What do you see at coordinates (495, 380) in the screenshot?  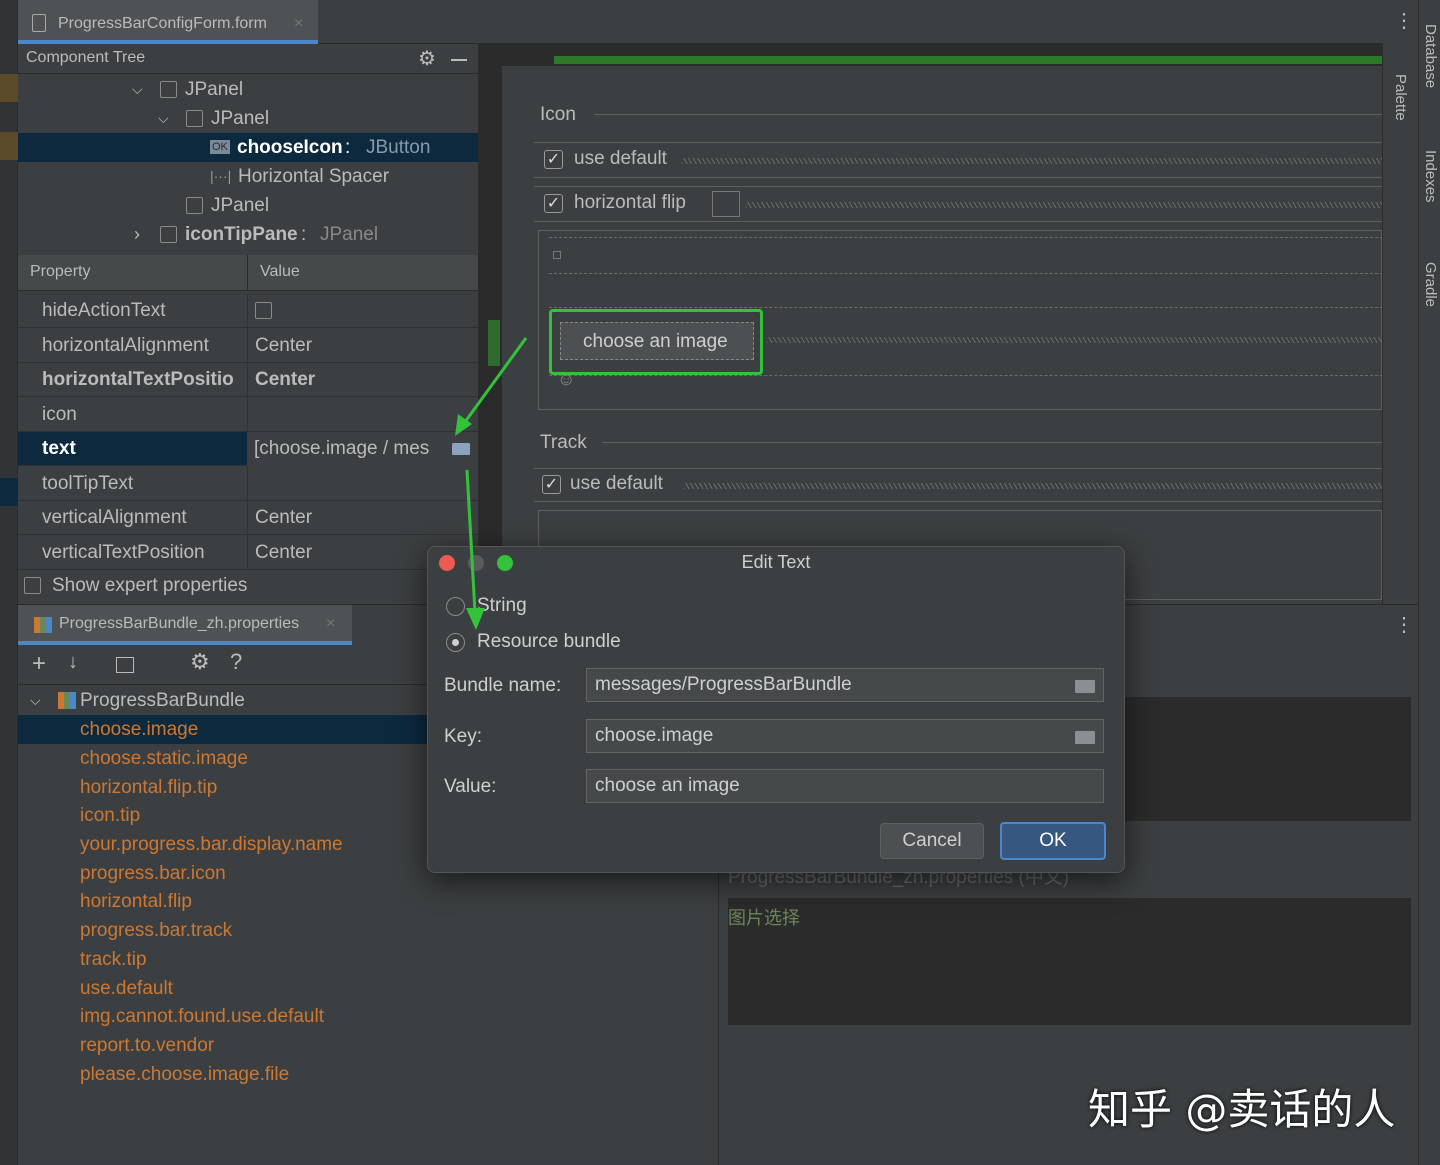 I see `arrow-to-text-property` at bounding box center [495, 380].